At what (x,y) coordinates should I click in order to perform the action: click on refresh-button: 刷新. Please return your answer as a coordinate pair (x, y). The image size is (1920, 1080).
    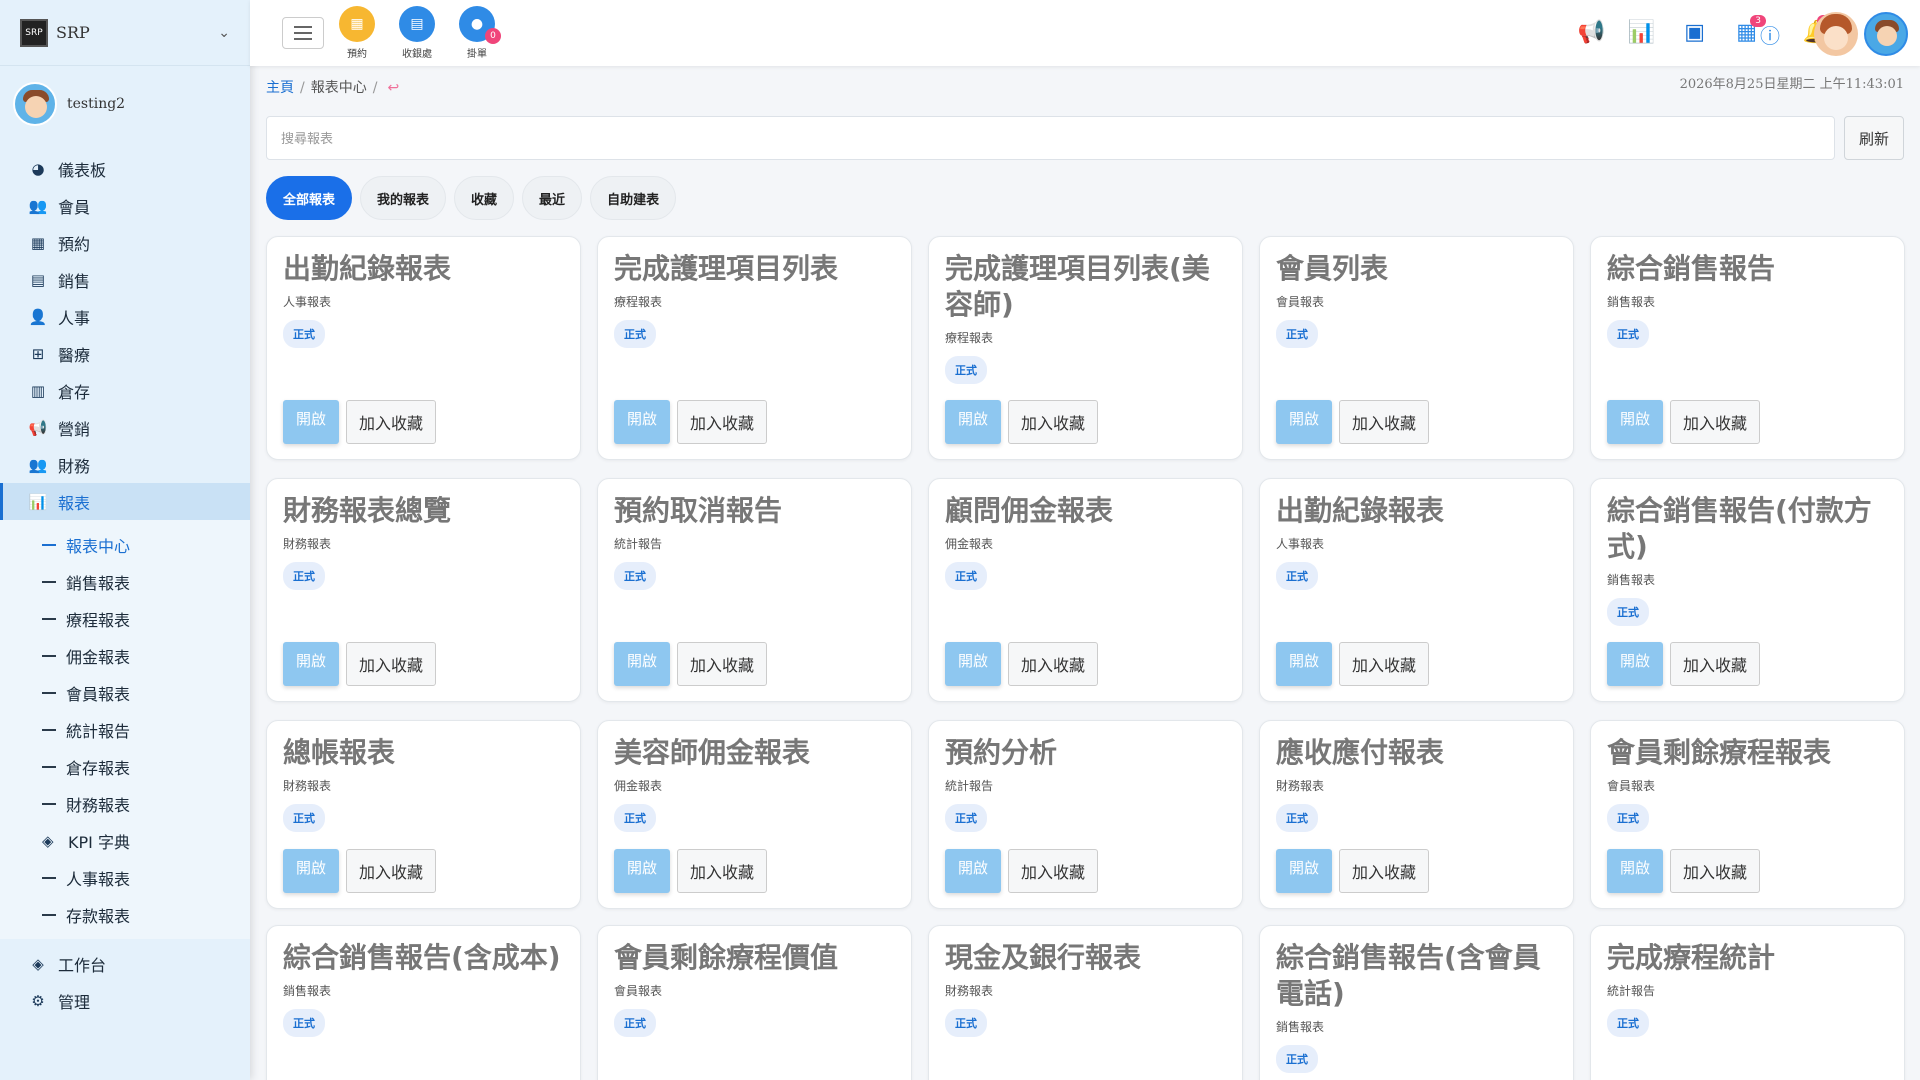
    Looking at the image, I should click on (1874, 138).